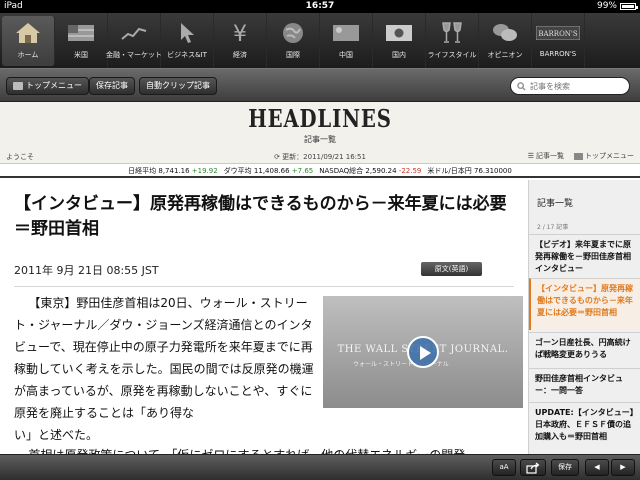 The height and width of the screenshot is (480, 640). What do you see at coordinates (609, 156) in the screenshot?
I see `top-menu-link-label: トップメニュー` at bounding box center [609, 156].